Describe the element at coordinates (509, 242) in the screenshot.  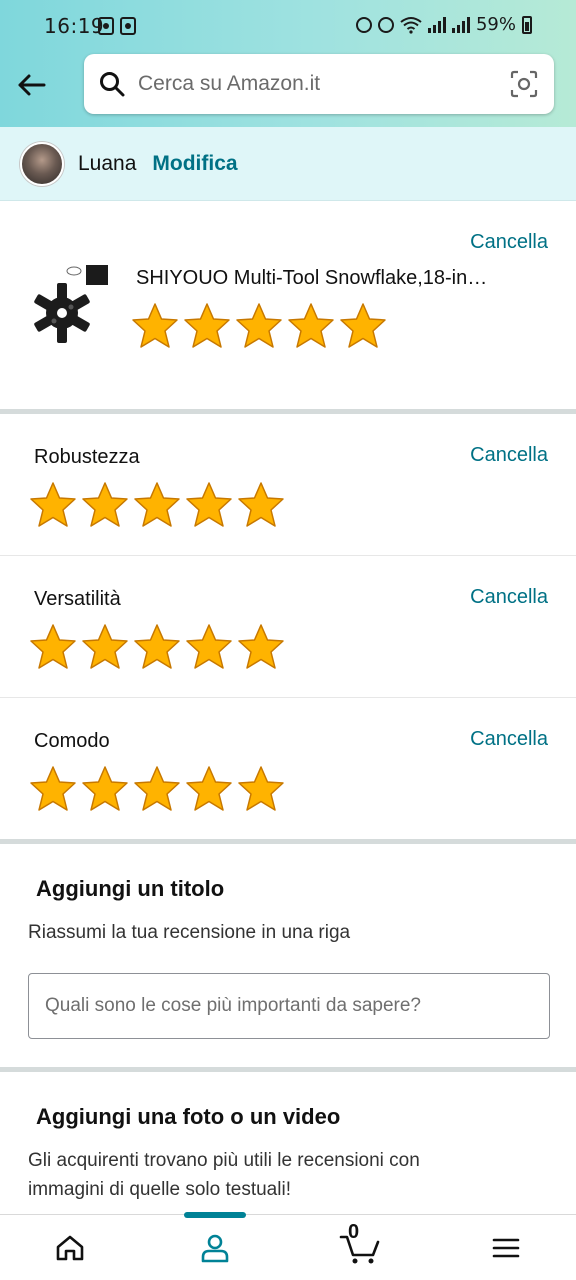
I see `cancel-product-rating-link: Cancella` at that location.